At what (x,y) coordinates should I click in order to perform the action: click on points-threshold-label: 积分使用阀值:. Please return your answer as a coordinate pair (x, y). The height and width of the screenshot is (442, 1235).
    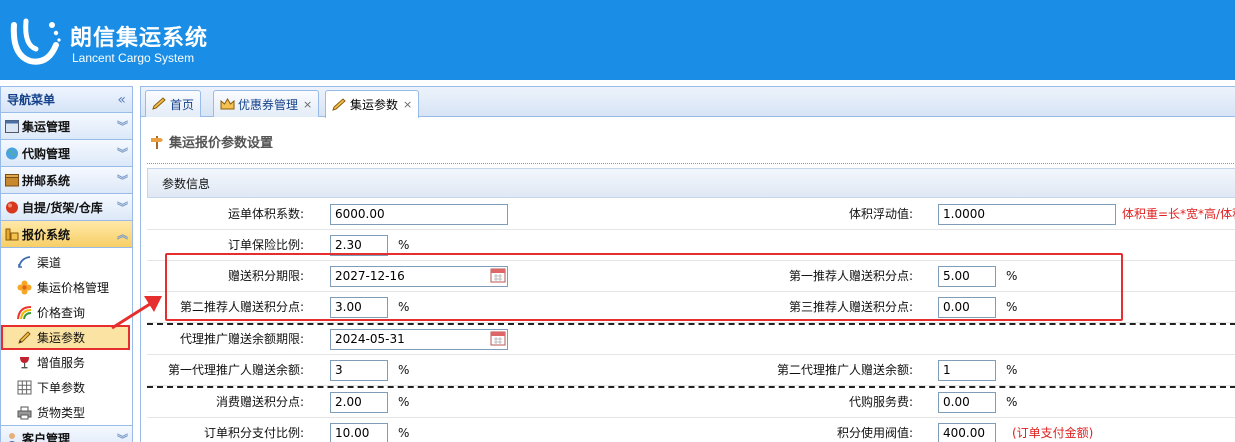
    Looking at the image, I should click on (874, 433).